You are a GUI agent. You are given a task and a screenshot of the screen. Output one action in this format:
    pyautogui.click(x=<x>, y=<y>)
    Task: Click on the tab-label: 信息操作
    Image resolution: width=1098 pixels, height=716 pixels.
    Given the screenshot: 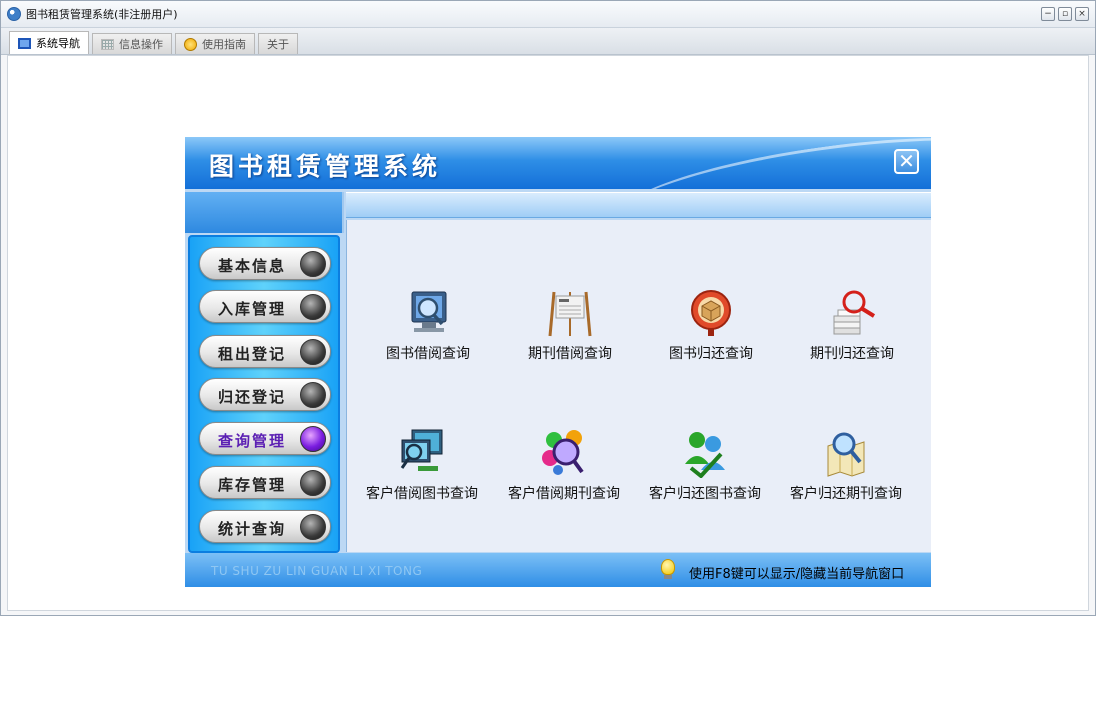 What is the action you would take?
    pyautogui.click(x=141, y=44)
    